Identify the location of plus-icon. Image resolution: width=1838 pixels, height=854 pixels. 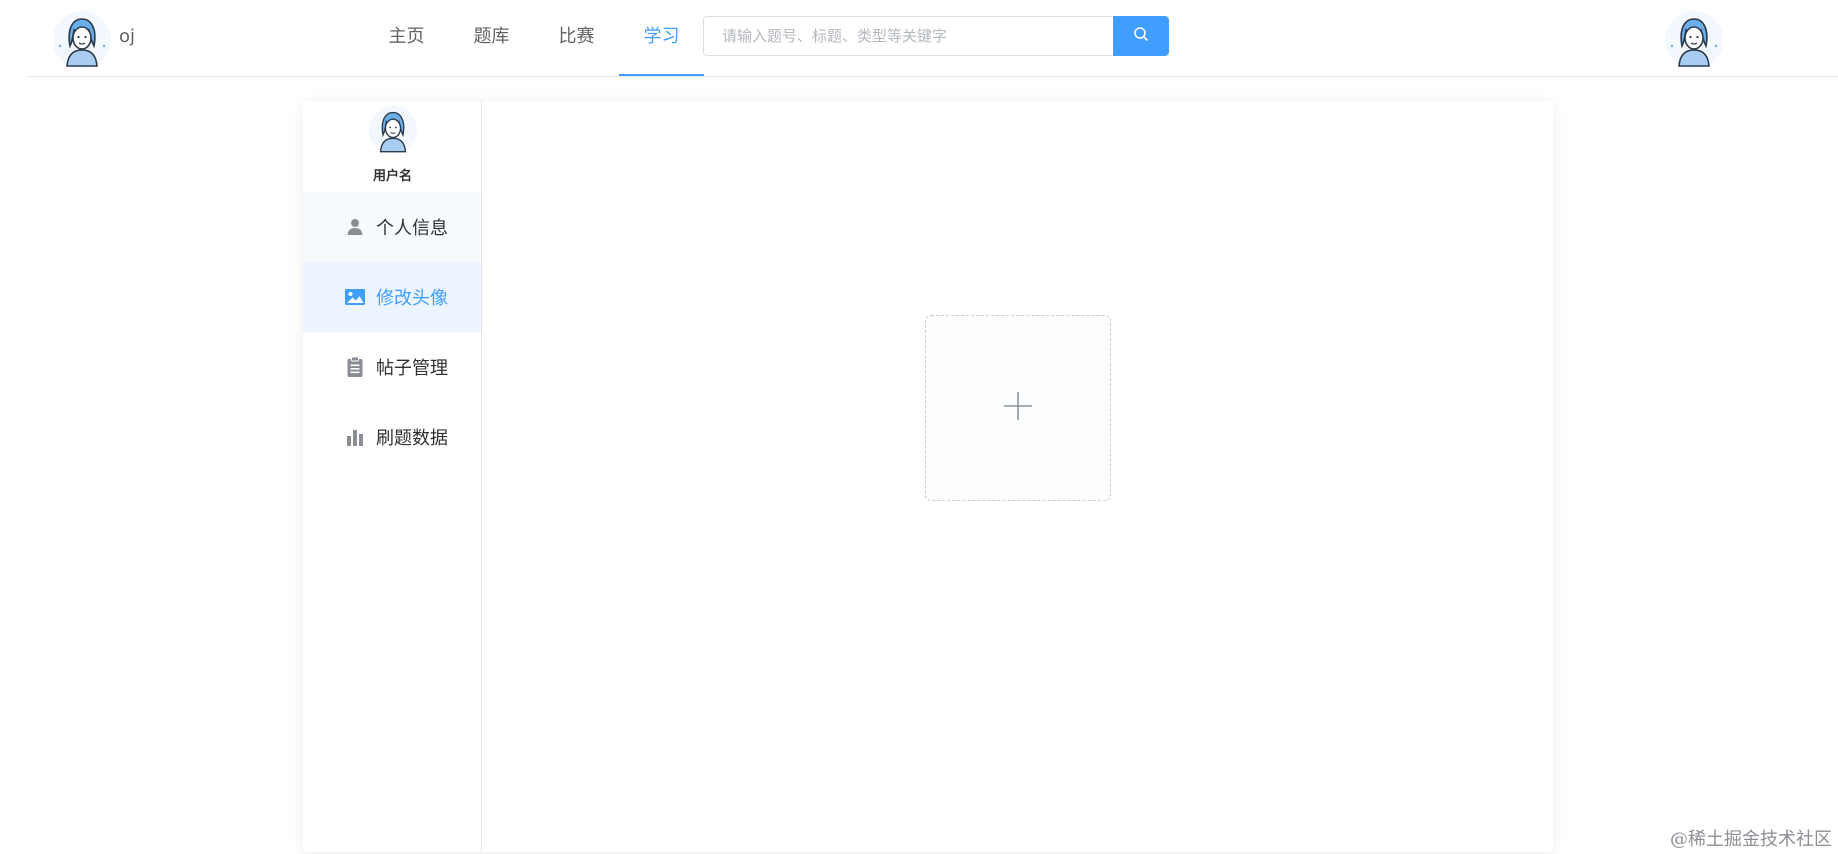
(1018, 408).